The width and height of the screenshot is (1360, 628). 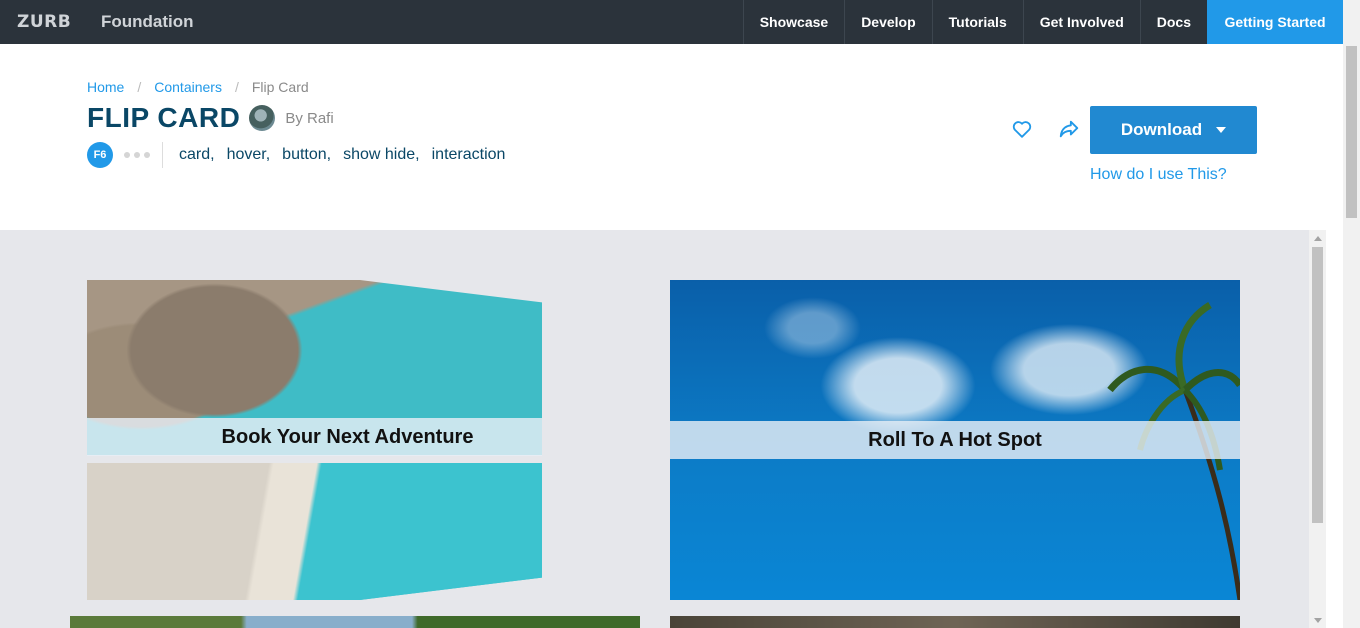 I want to click on download-button: Download, so click(x=1173, y=130).